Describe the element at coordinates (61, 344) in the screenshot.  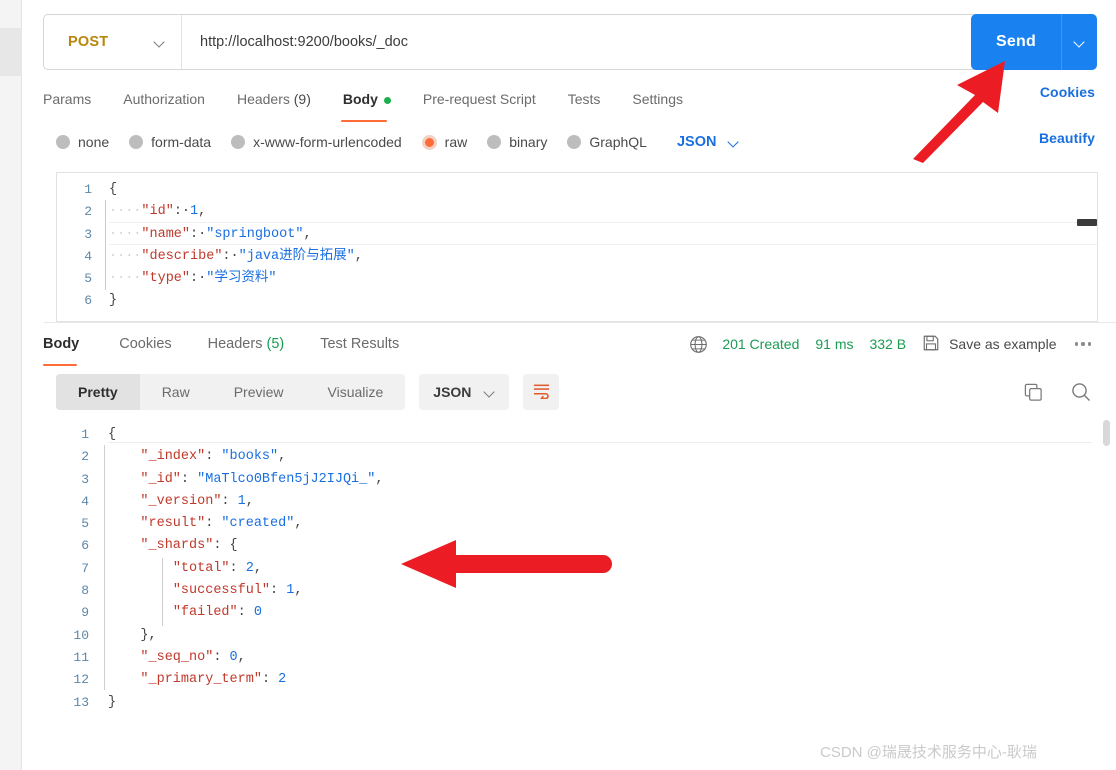
I see `tab-label: Body` at that location.